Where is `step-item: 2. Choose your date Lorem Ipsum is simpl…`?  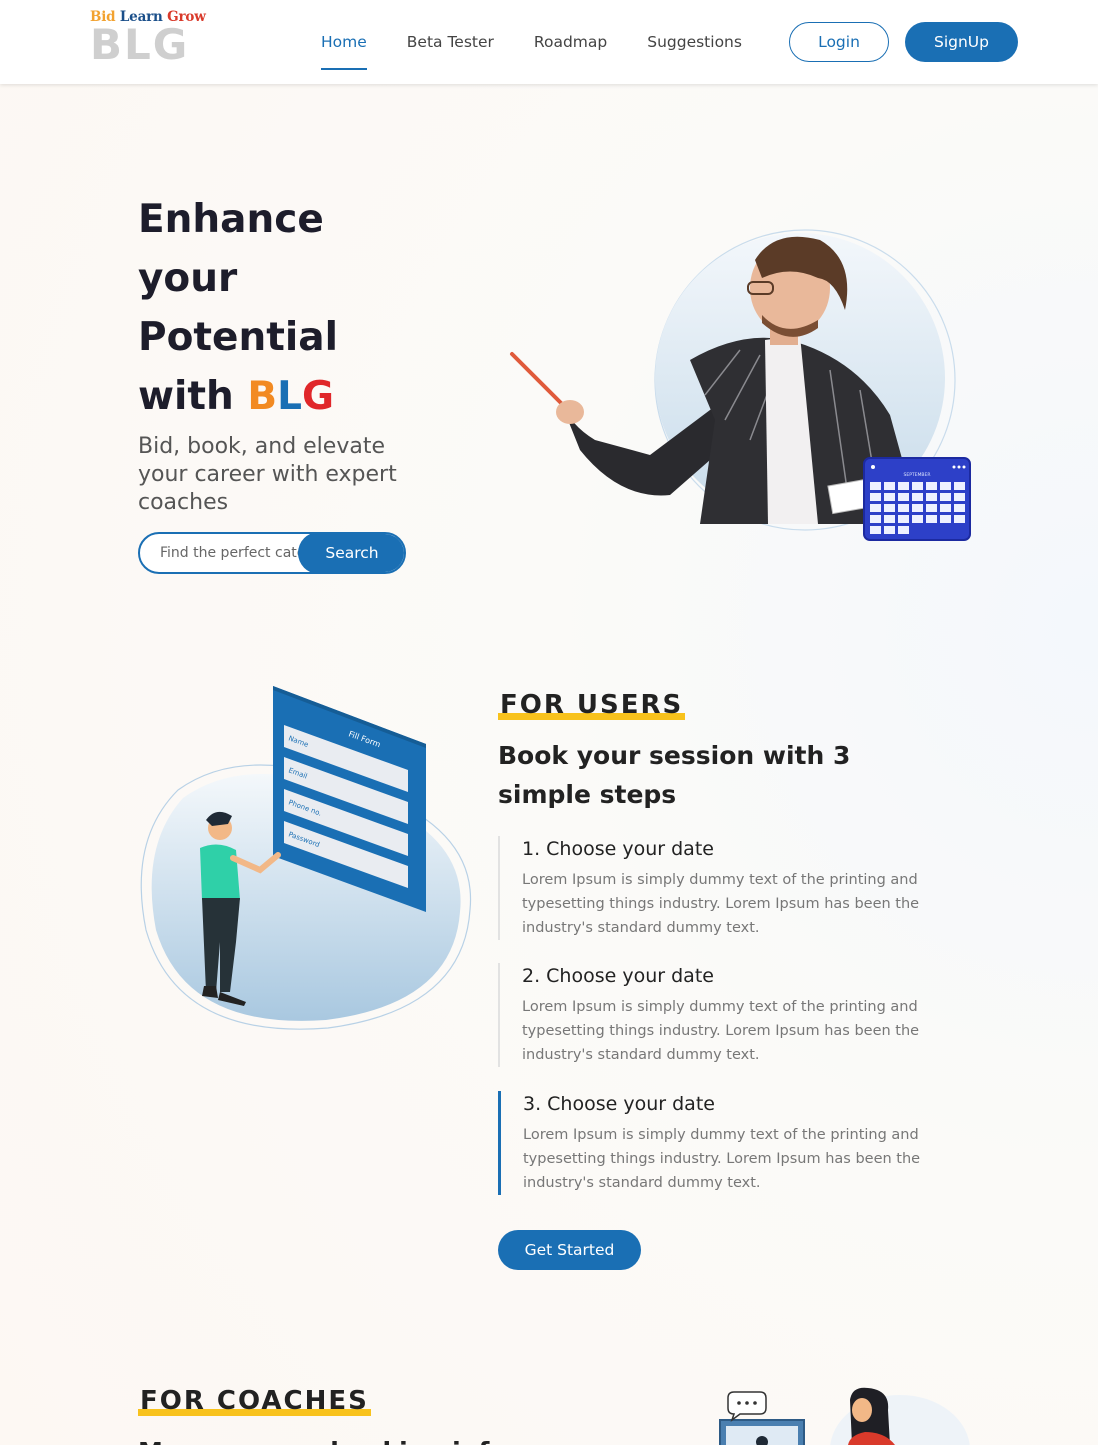
step-item: 2. Choose your date Lorem Ipsum is simpl… is located at coordinates (718, 1015).